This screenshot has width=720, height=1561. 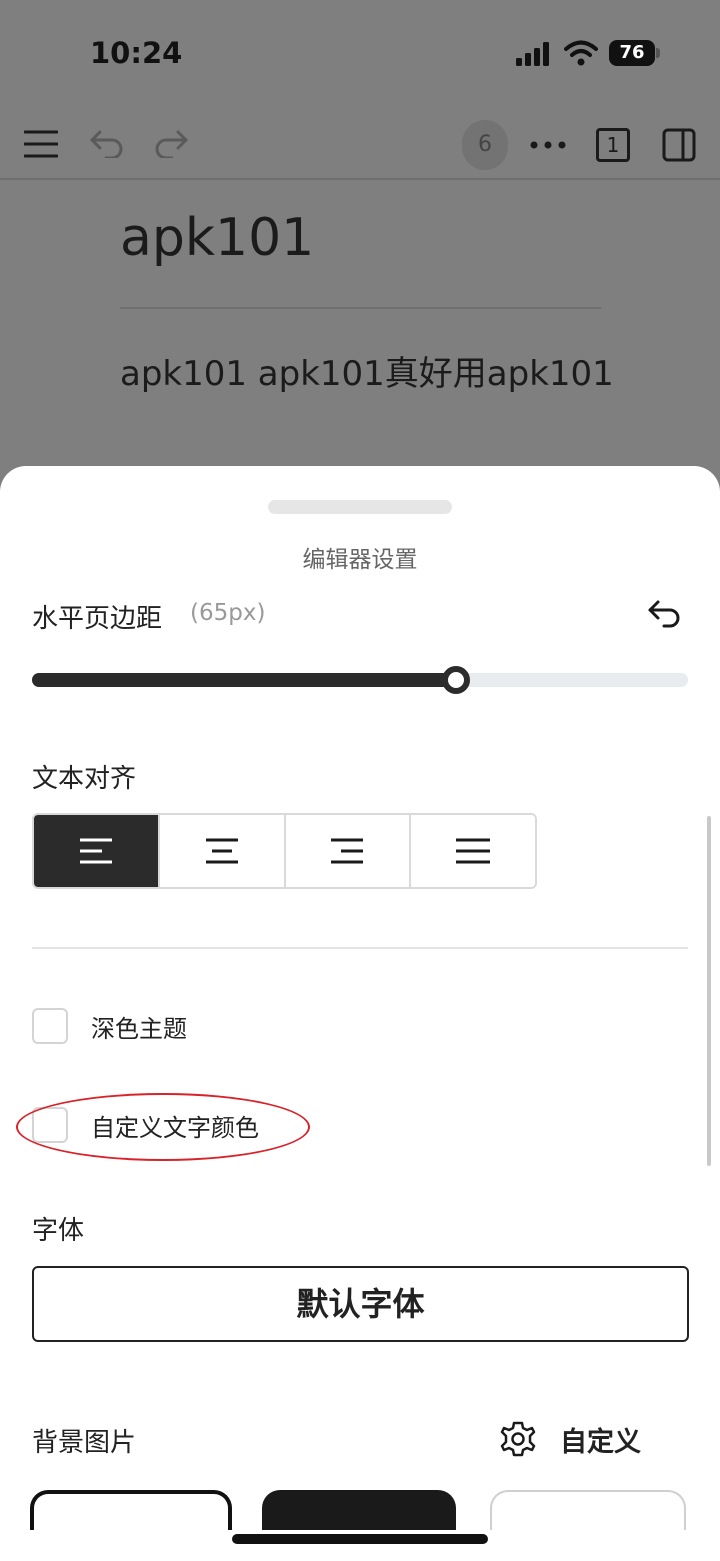 I want to click on margin-value: (65px), so click(x=228, y=613).